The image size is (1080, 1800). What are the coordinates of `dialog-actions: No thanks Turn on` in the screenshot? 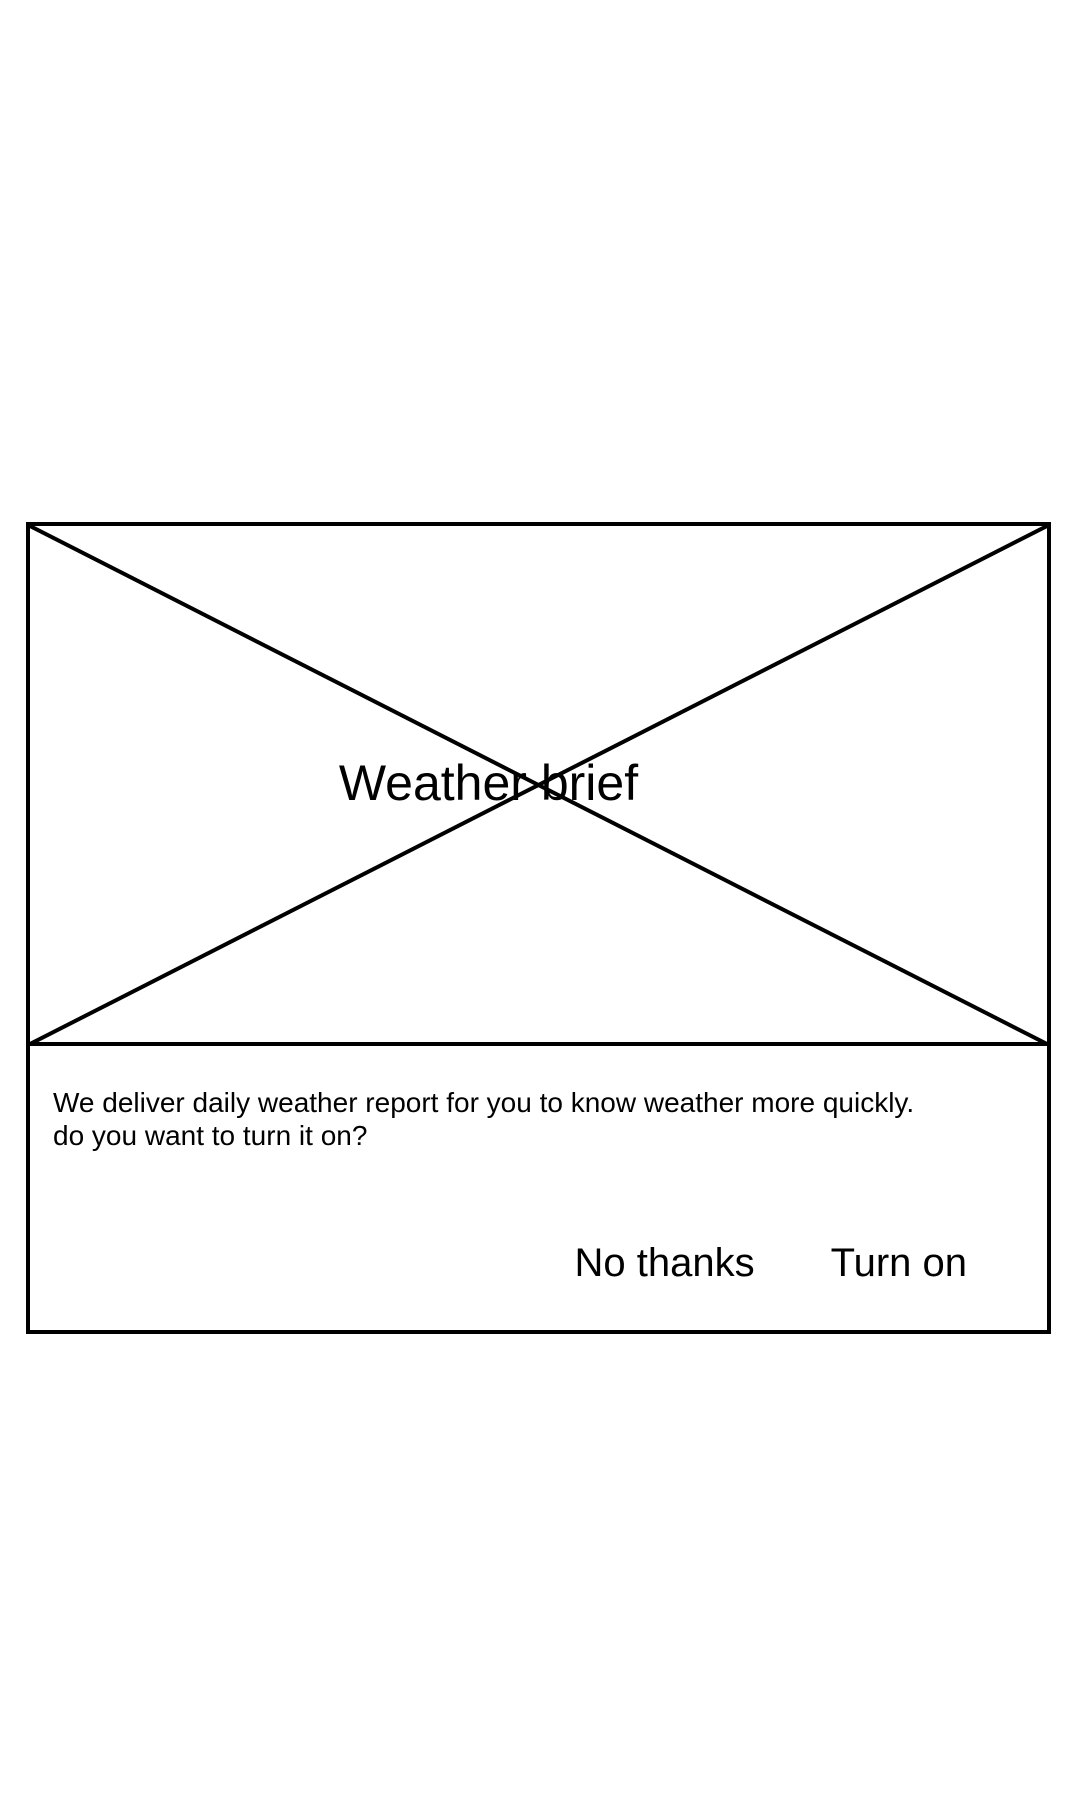 It's located at (771, 1263).